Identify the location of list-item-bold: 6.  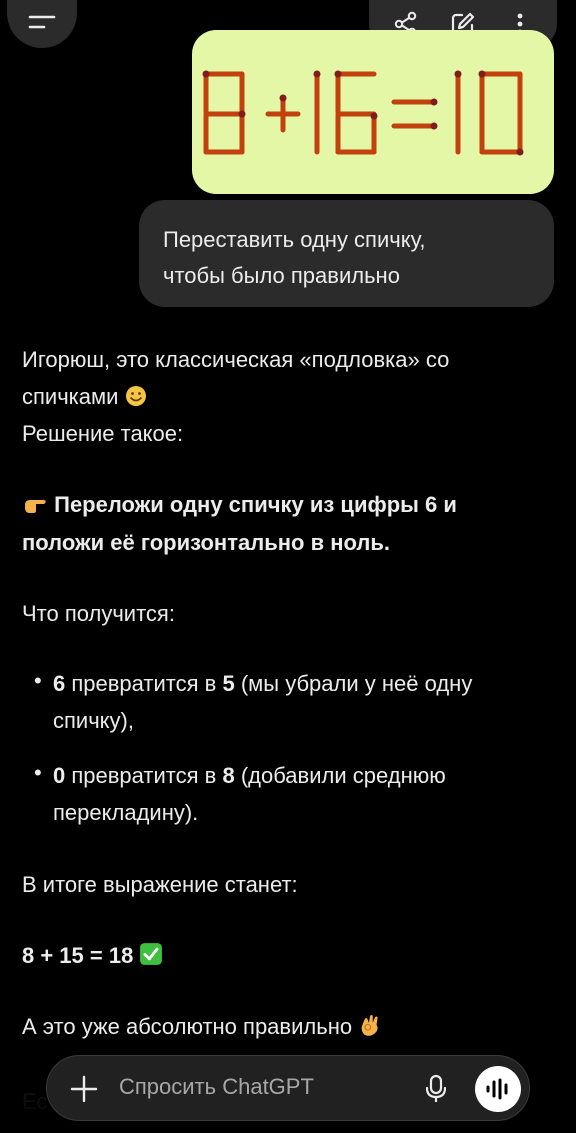
(59, 683).